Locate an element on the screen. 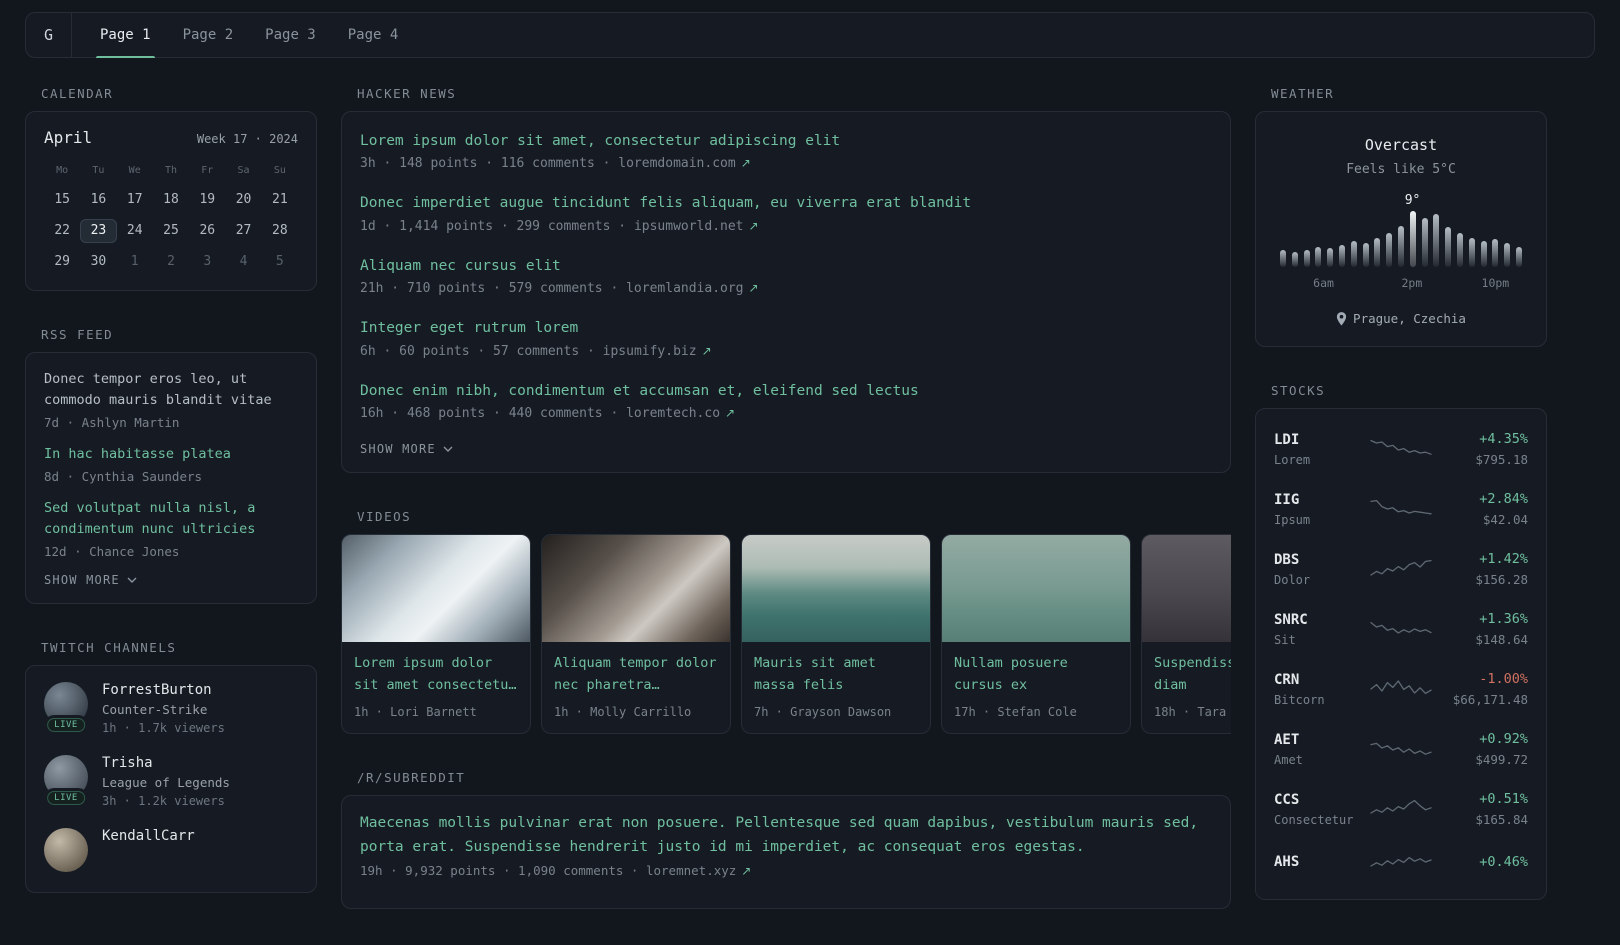 This screenshot has width=1620, height=945. hn-domain-link: loremdomain.com ↗ is located at coordinates (684, 163).